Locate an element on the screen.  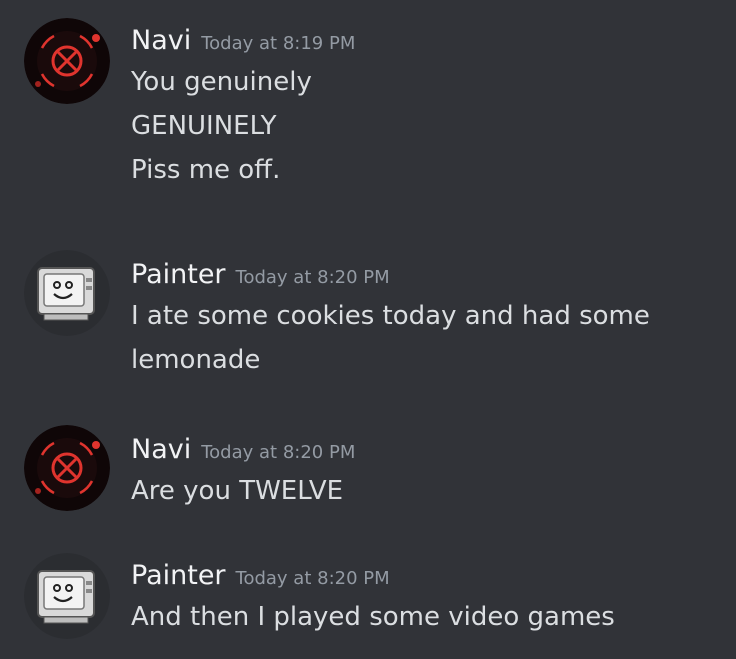
message-timestamp: Today at 8:19 PM is located at coordinates (278, 43).